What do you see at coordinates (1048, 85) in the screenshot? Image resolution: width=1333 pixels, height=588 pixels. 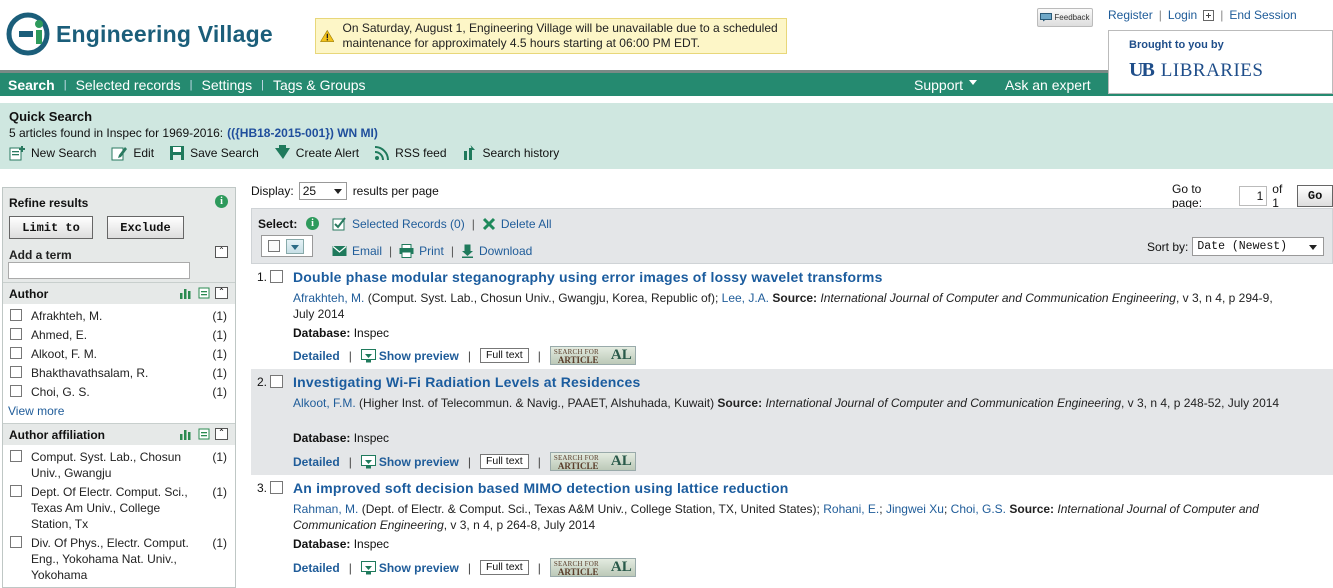 I see `nav-ask-expert: Ask an expert` at bounding box center [1048, 85].